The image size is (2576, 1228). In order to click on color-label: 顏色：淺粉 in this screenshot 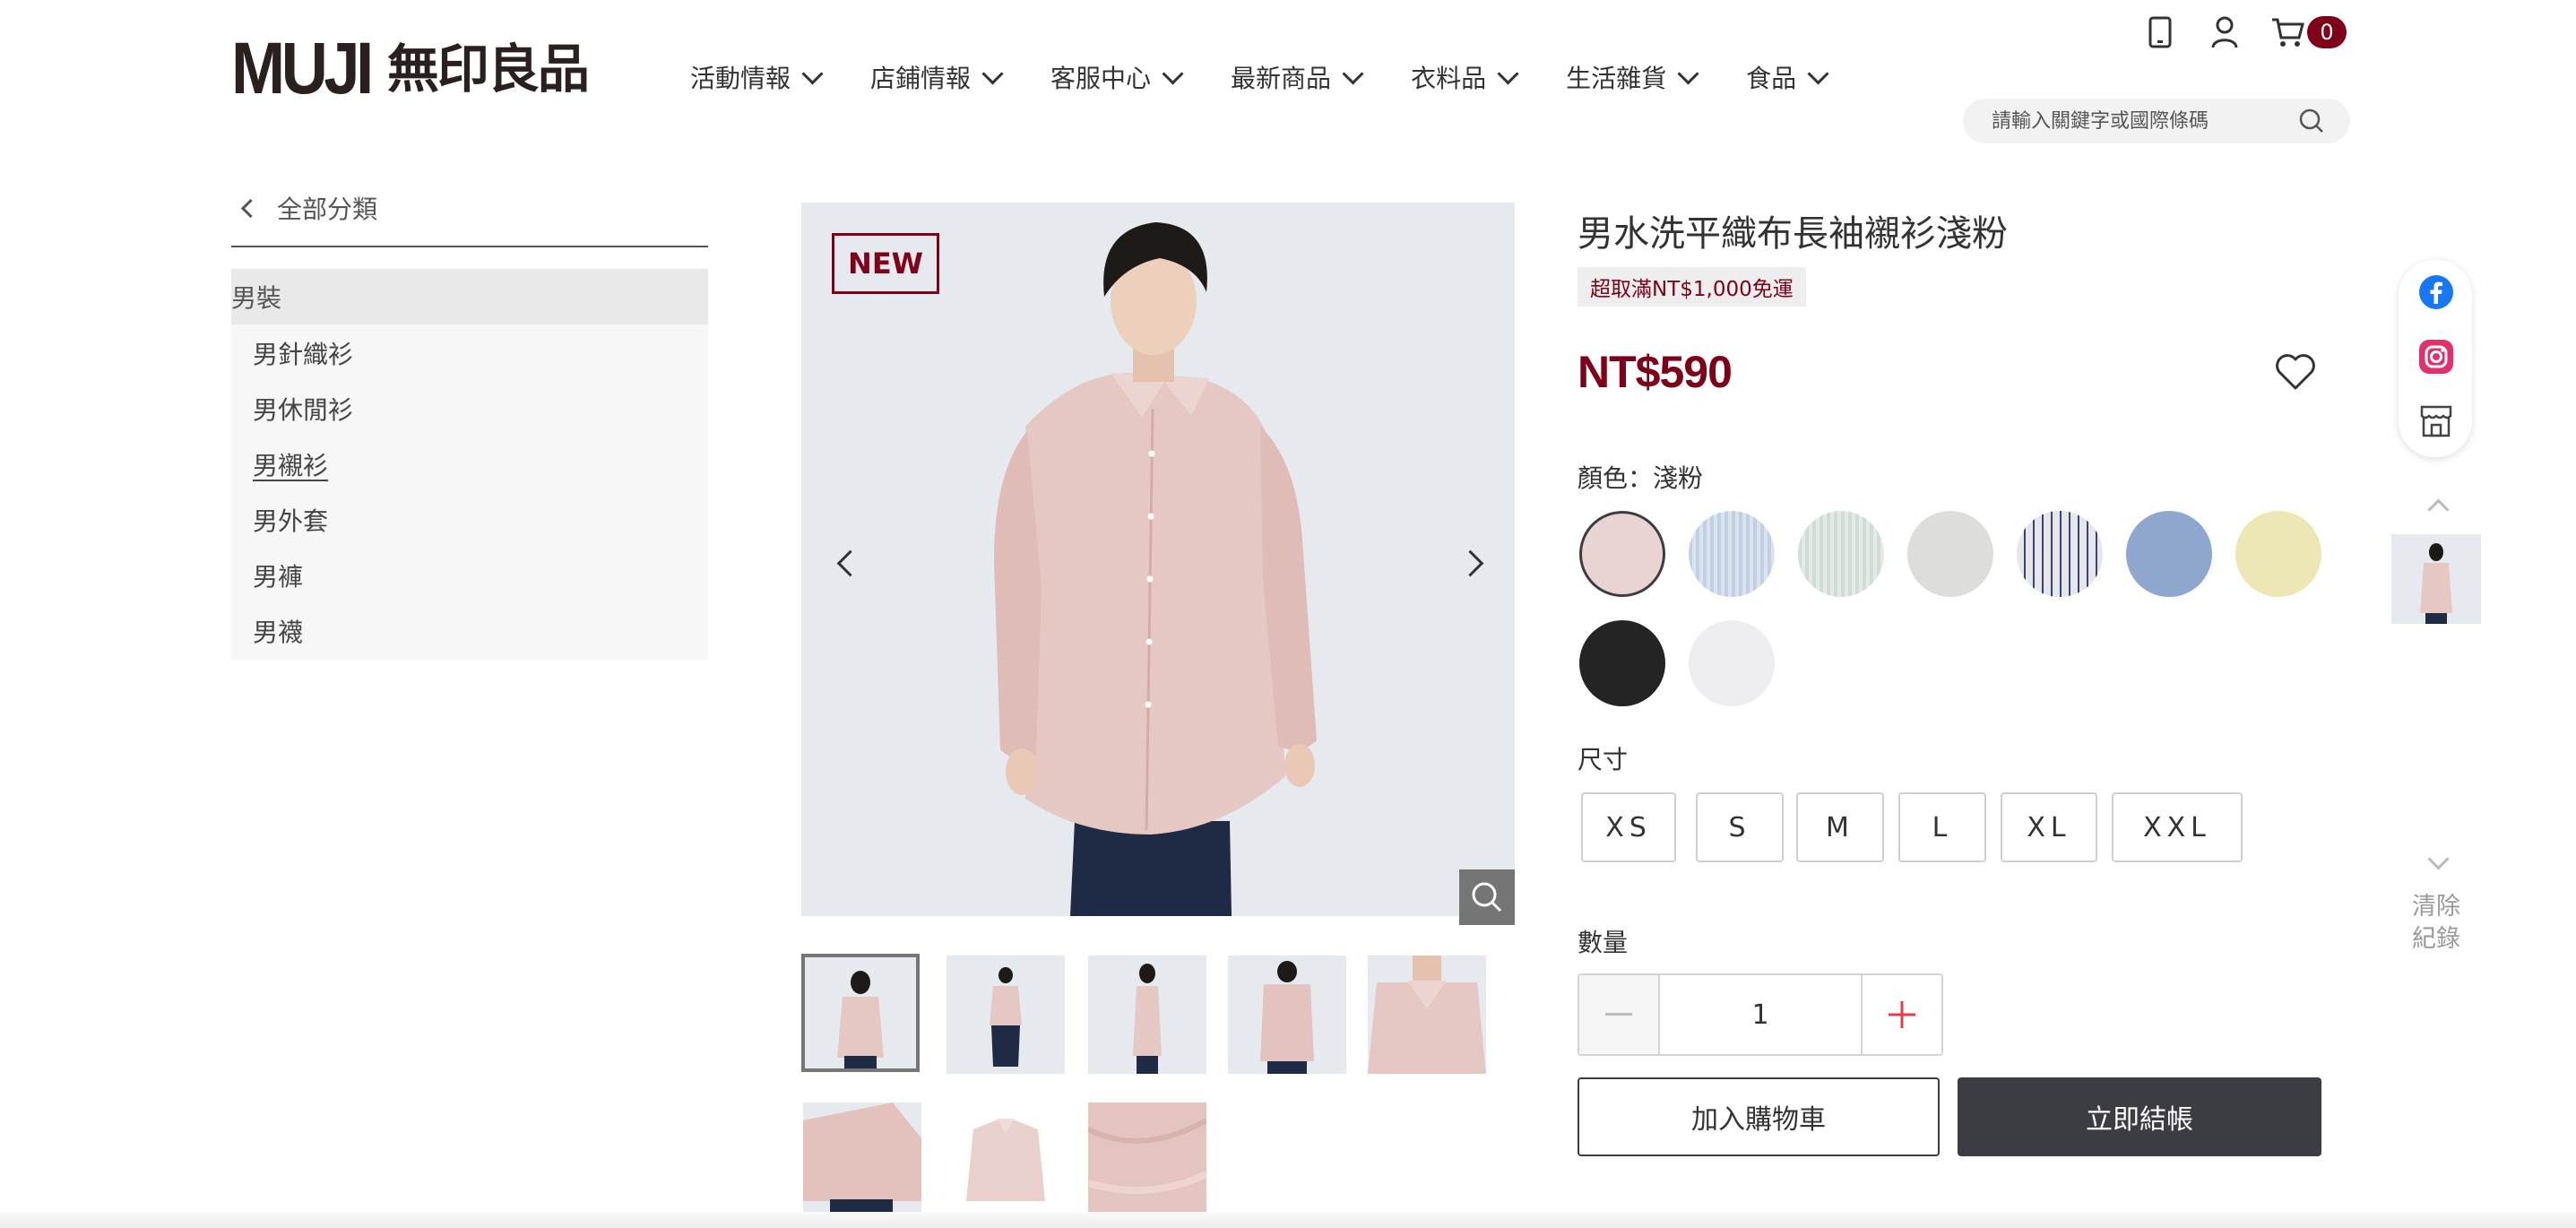, I will do `click(1641, 478)`.